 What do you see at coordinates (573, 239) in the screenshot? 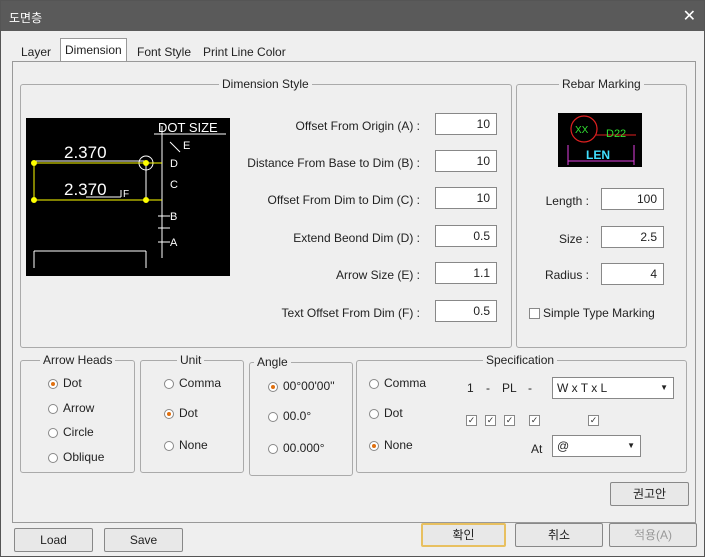
I see `size-label: Size :` at bounding box center [573, 239].